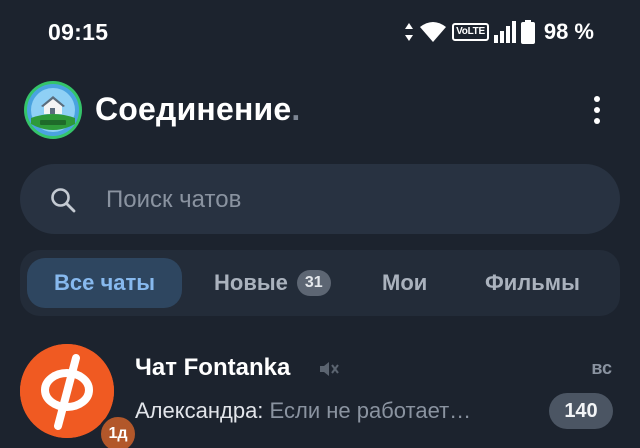  I want to click on more-vertical-icon, so click(597, 110).